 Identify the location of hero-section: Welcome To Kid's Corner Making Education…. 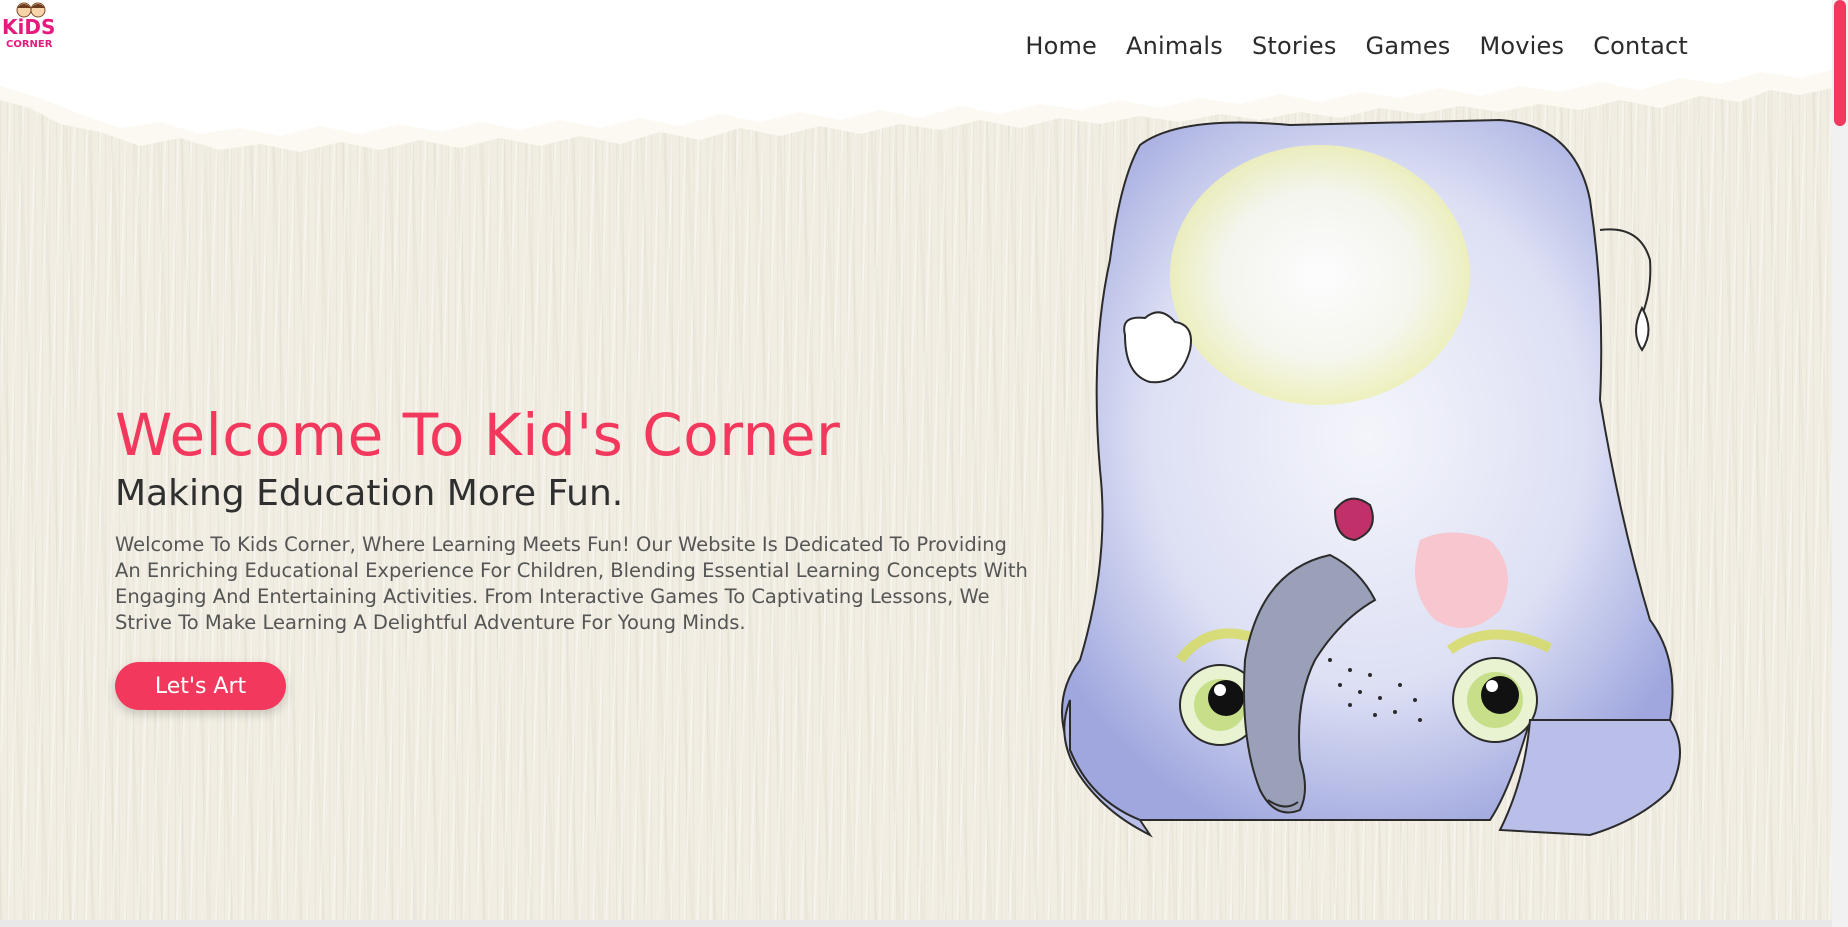
(590, 518).